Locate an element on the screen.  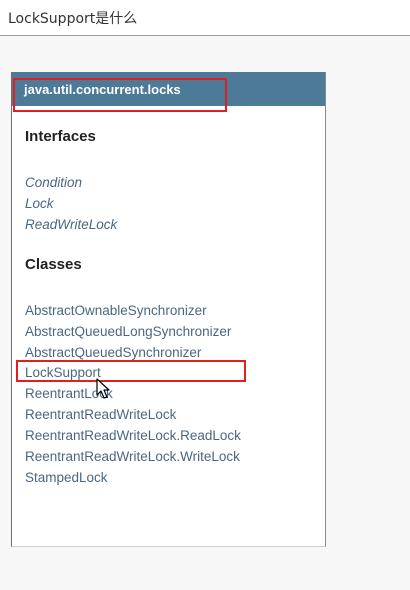
package-header: java.util.concurrent.locks is located at coordinates (168, 89).